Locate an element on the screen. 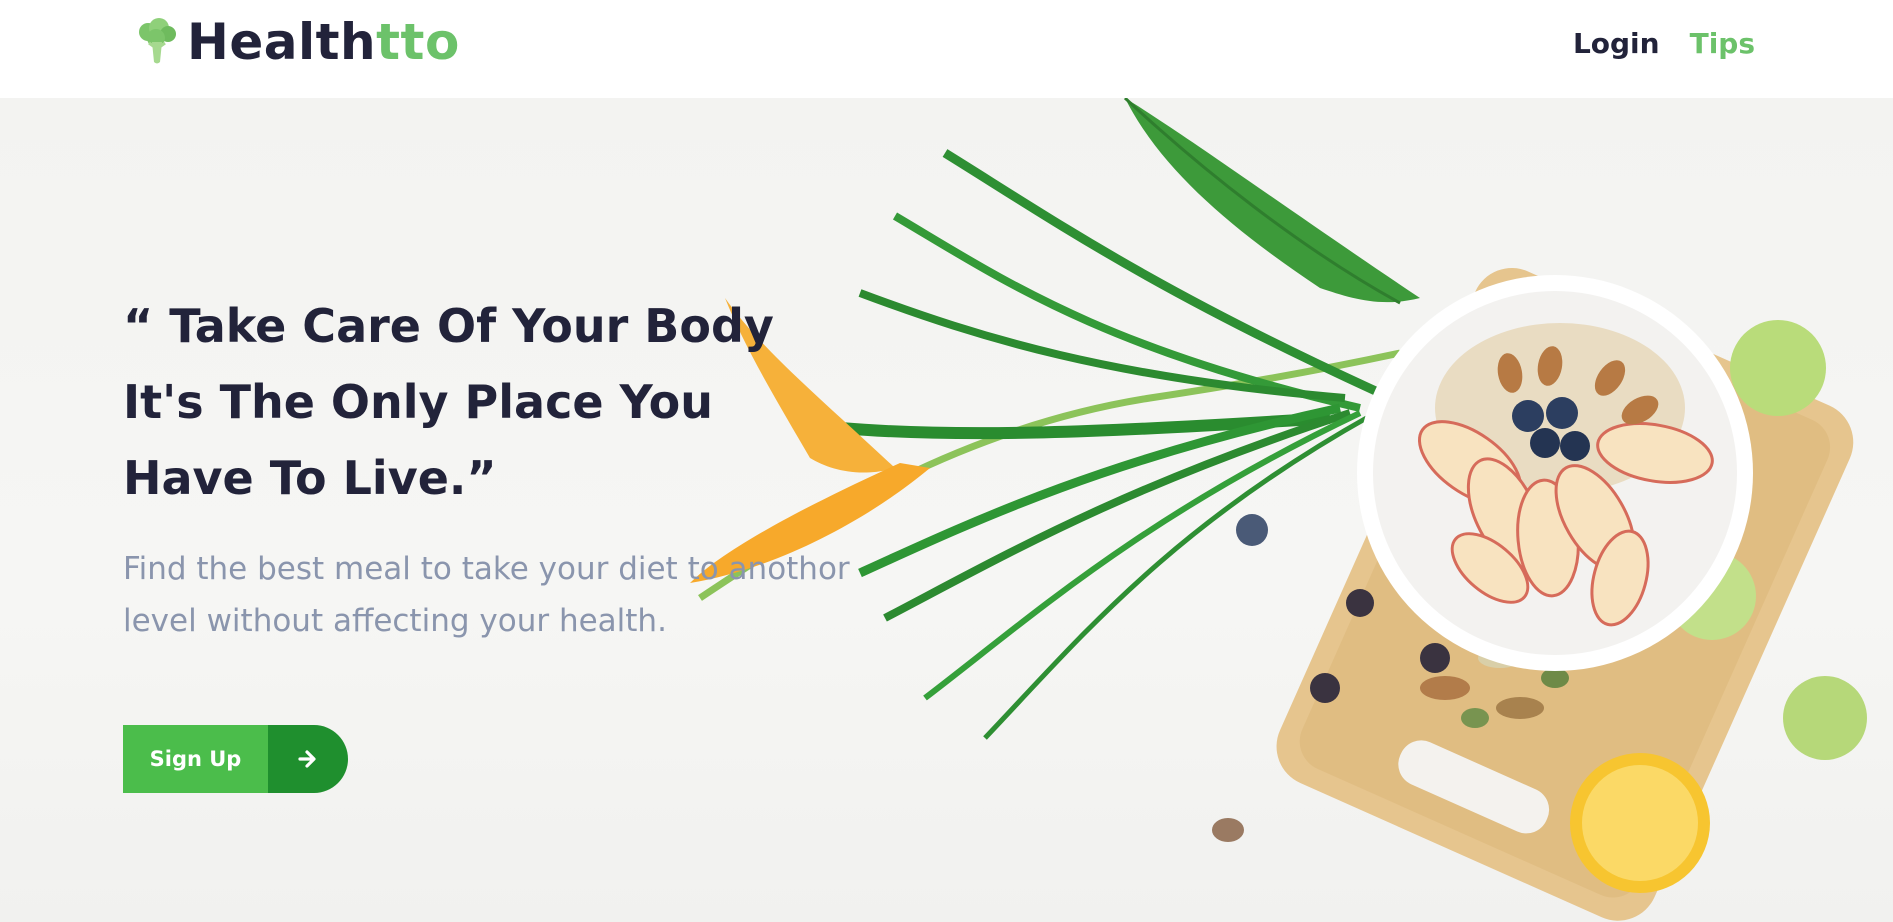  top-nav: Login Tips is located at coordinates (1664, 44).